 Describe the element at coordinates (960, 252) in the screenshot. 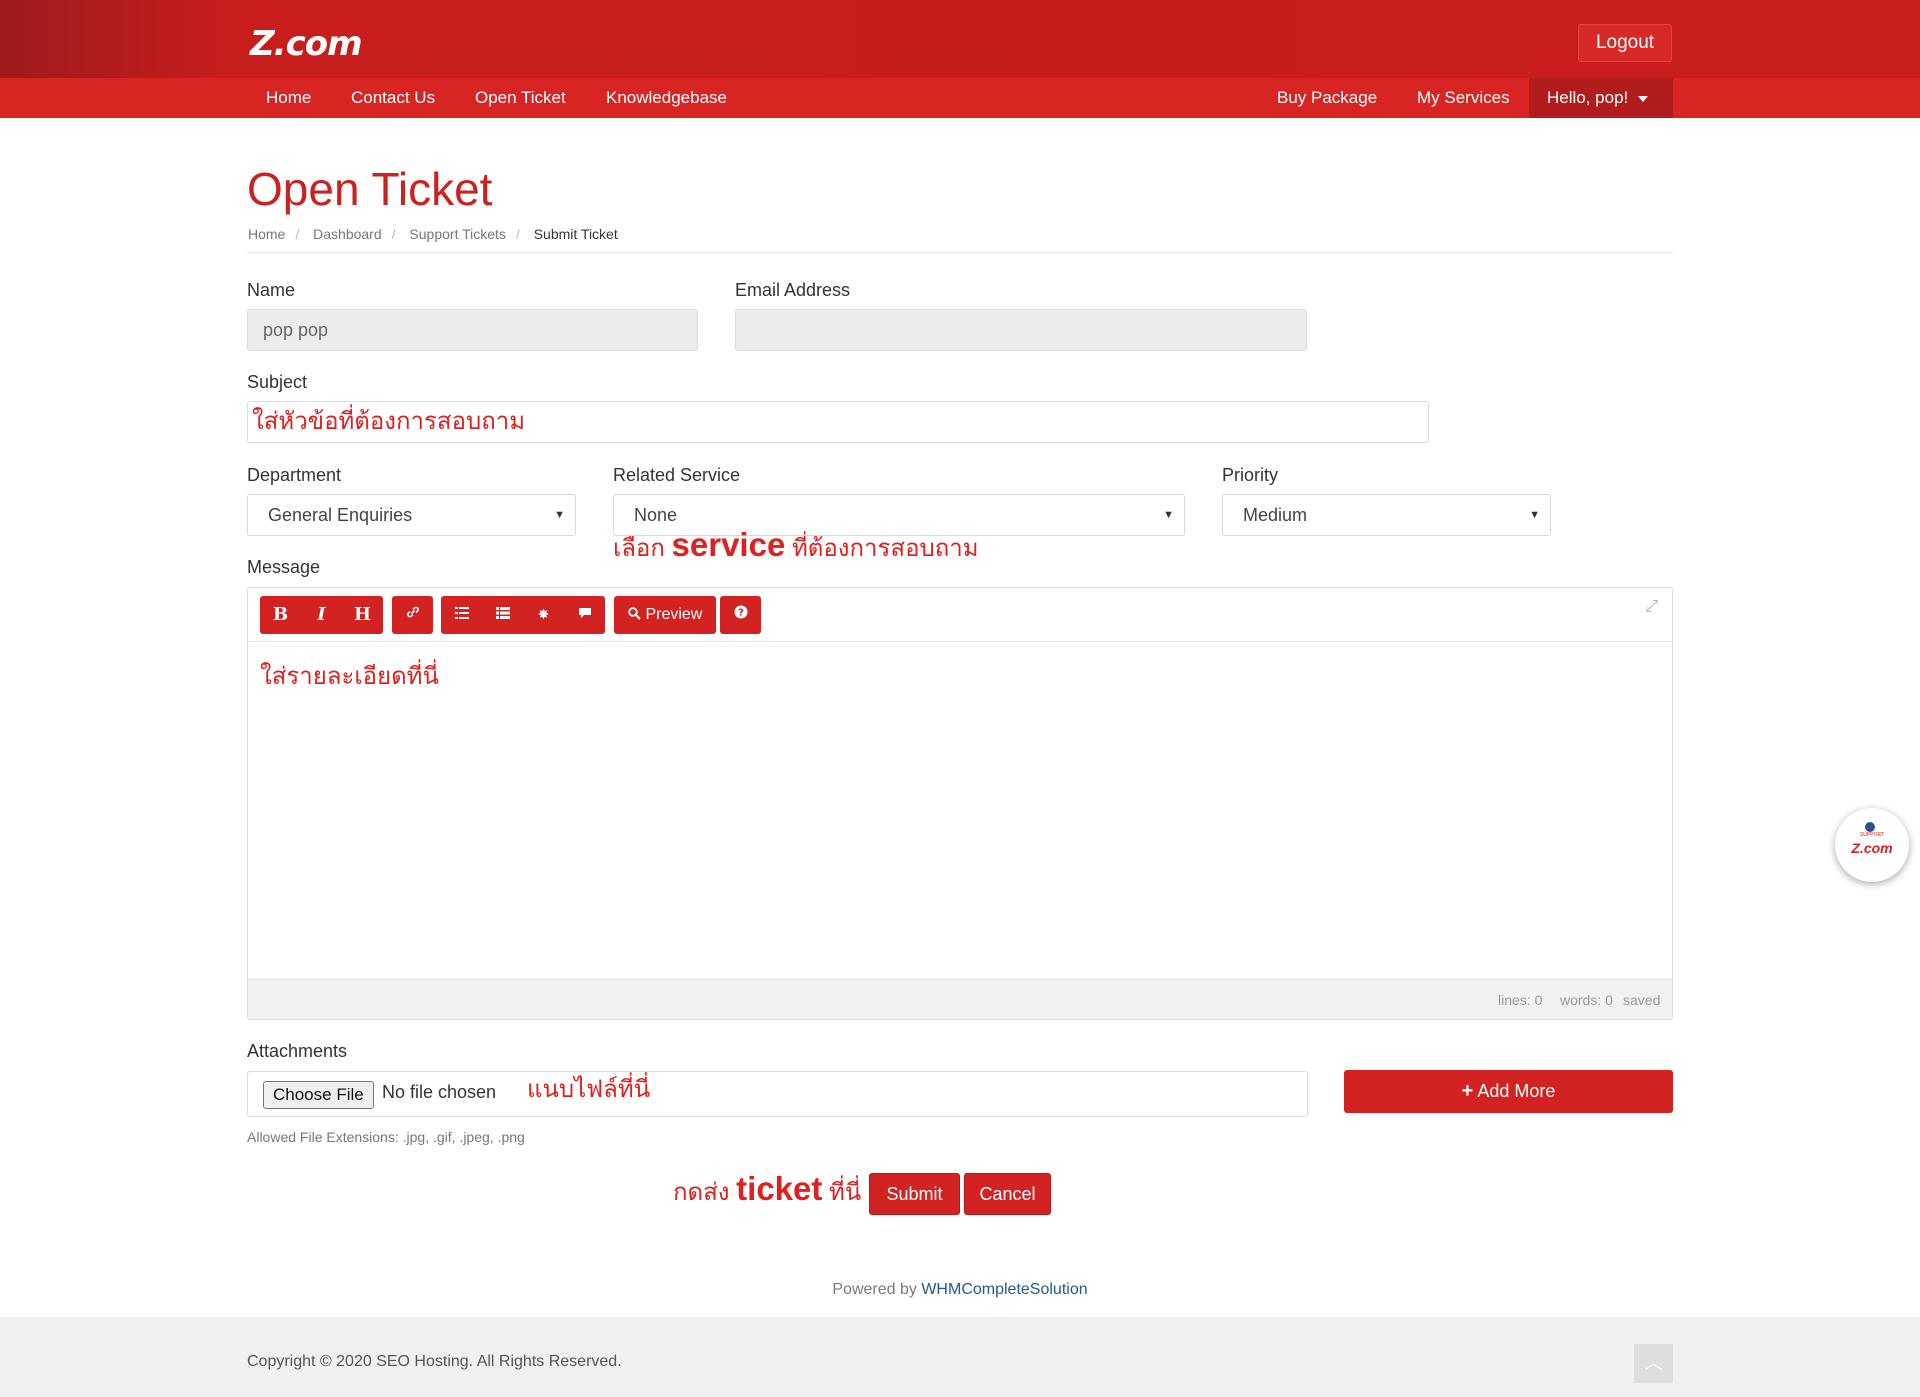

I see `divider` at that location.